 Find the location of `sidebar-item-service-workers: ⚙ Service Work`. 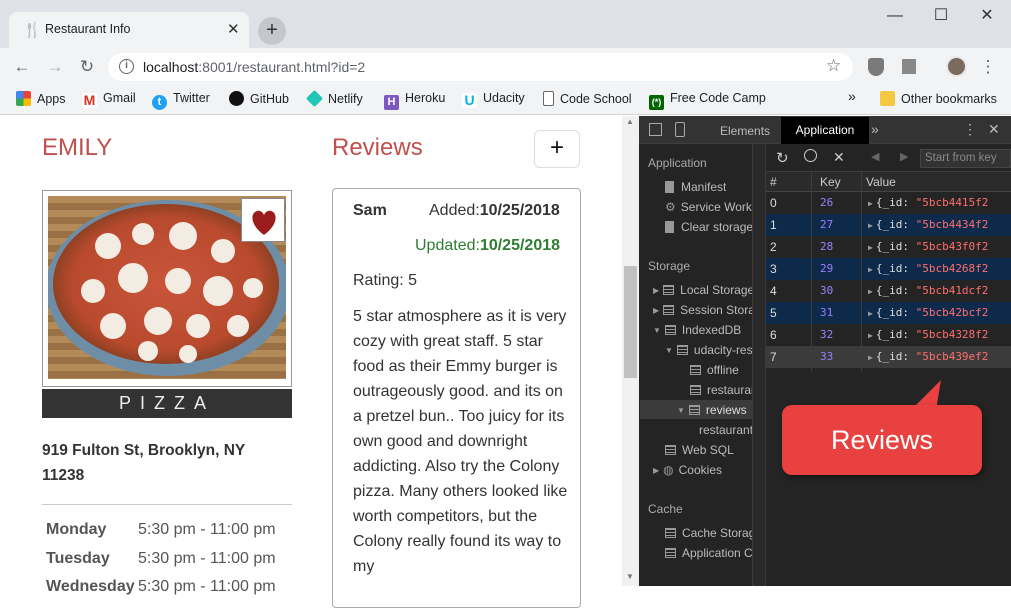

sidebar-item-service-workers: ⚙ Service Work is located at coordinates (708, 207).